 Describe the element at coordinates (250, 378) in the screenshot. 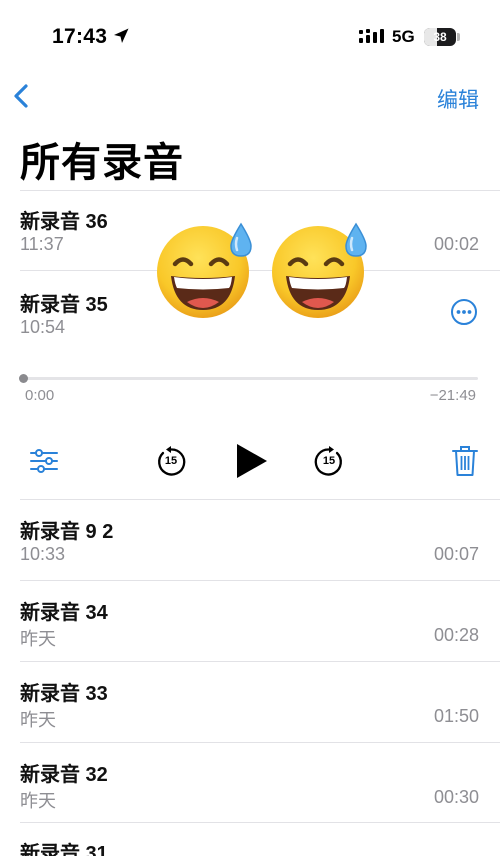

I see `playback-scrubber` at that location.